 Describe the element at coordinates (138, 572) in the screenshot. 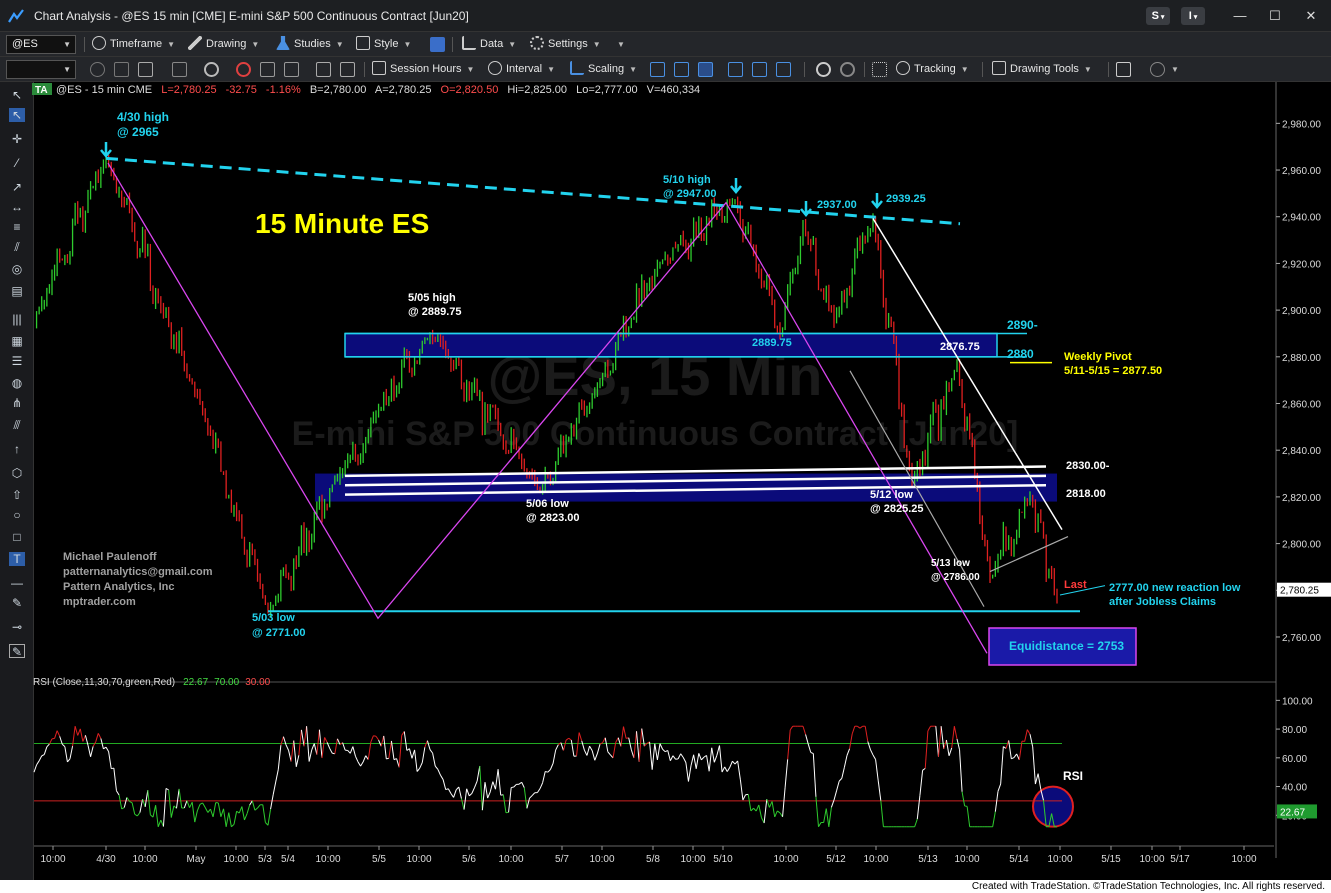

I see `annotation-label: patternanalytics@gmail.com` at that location.